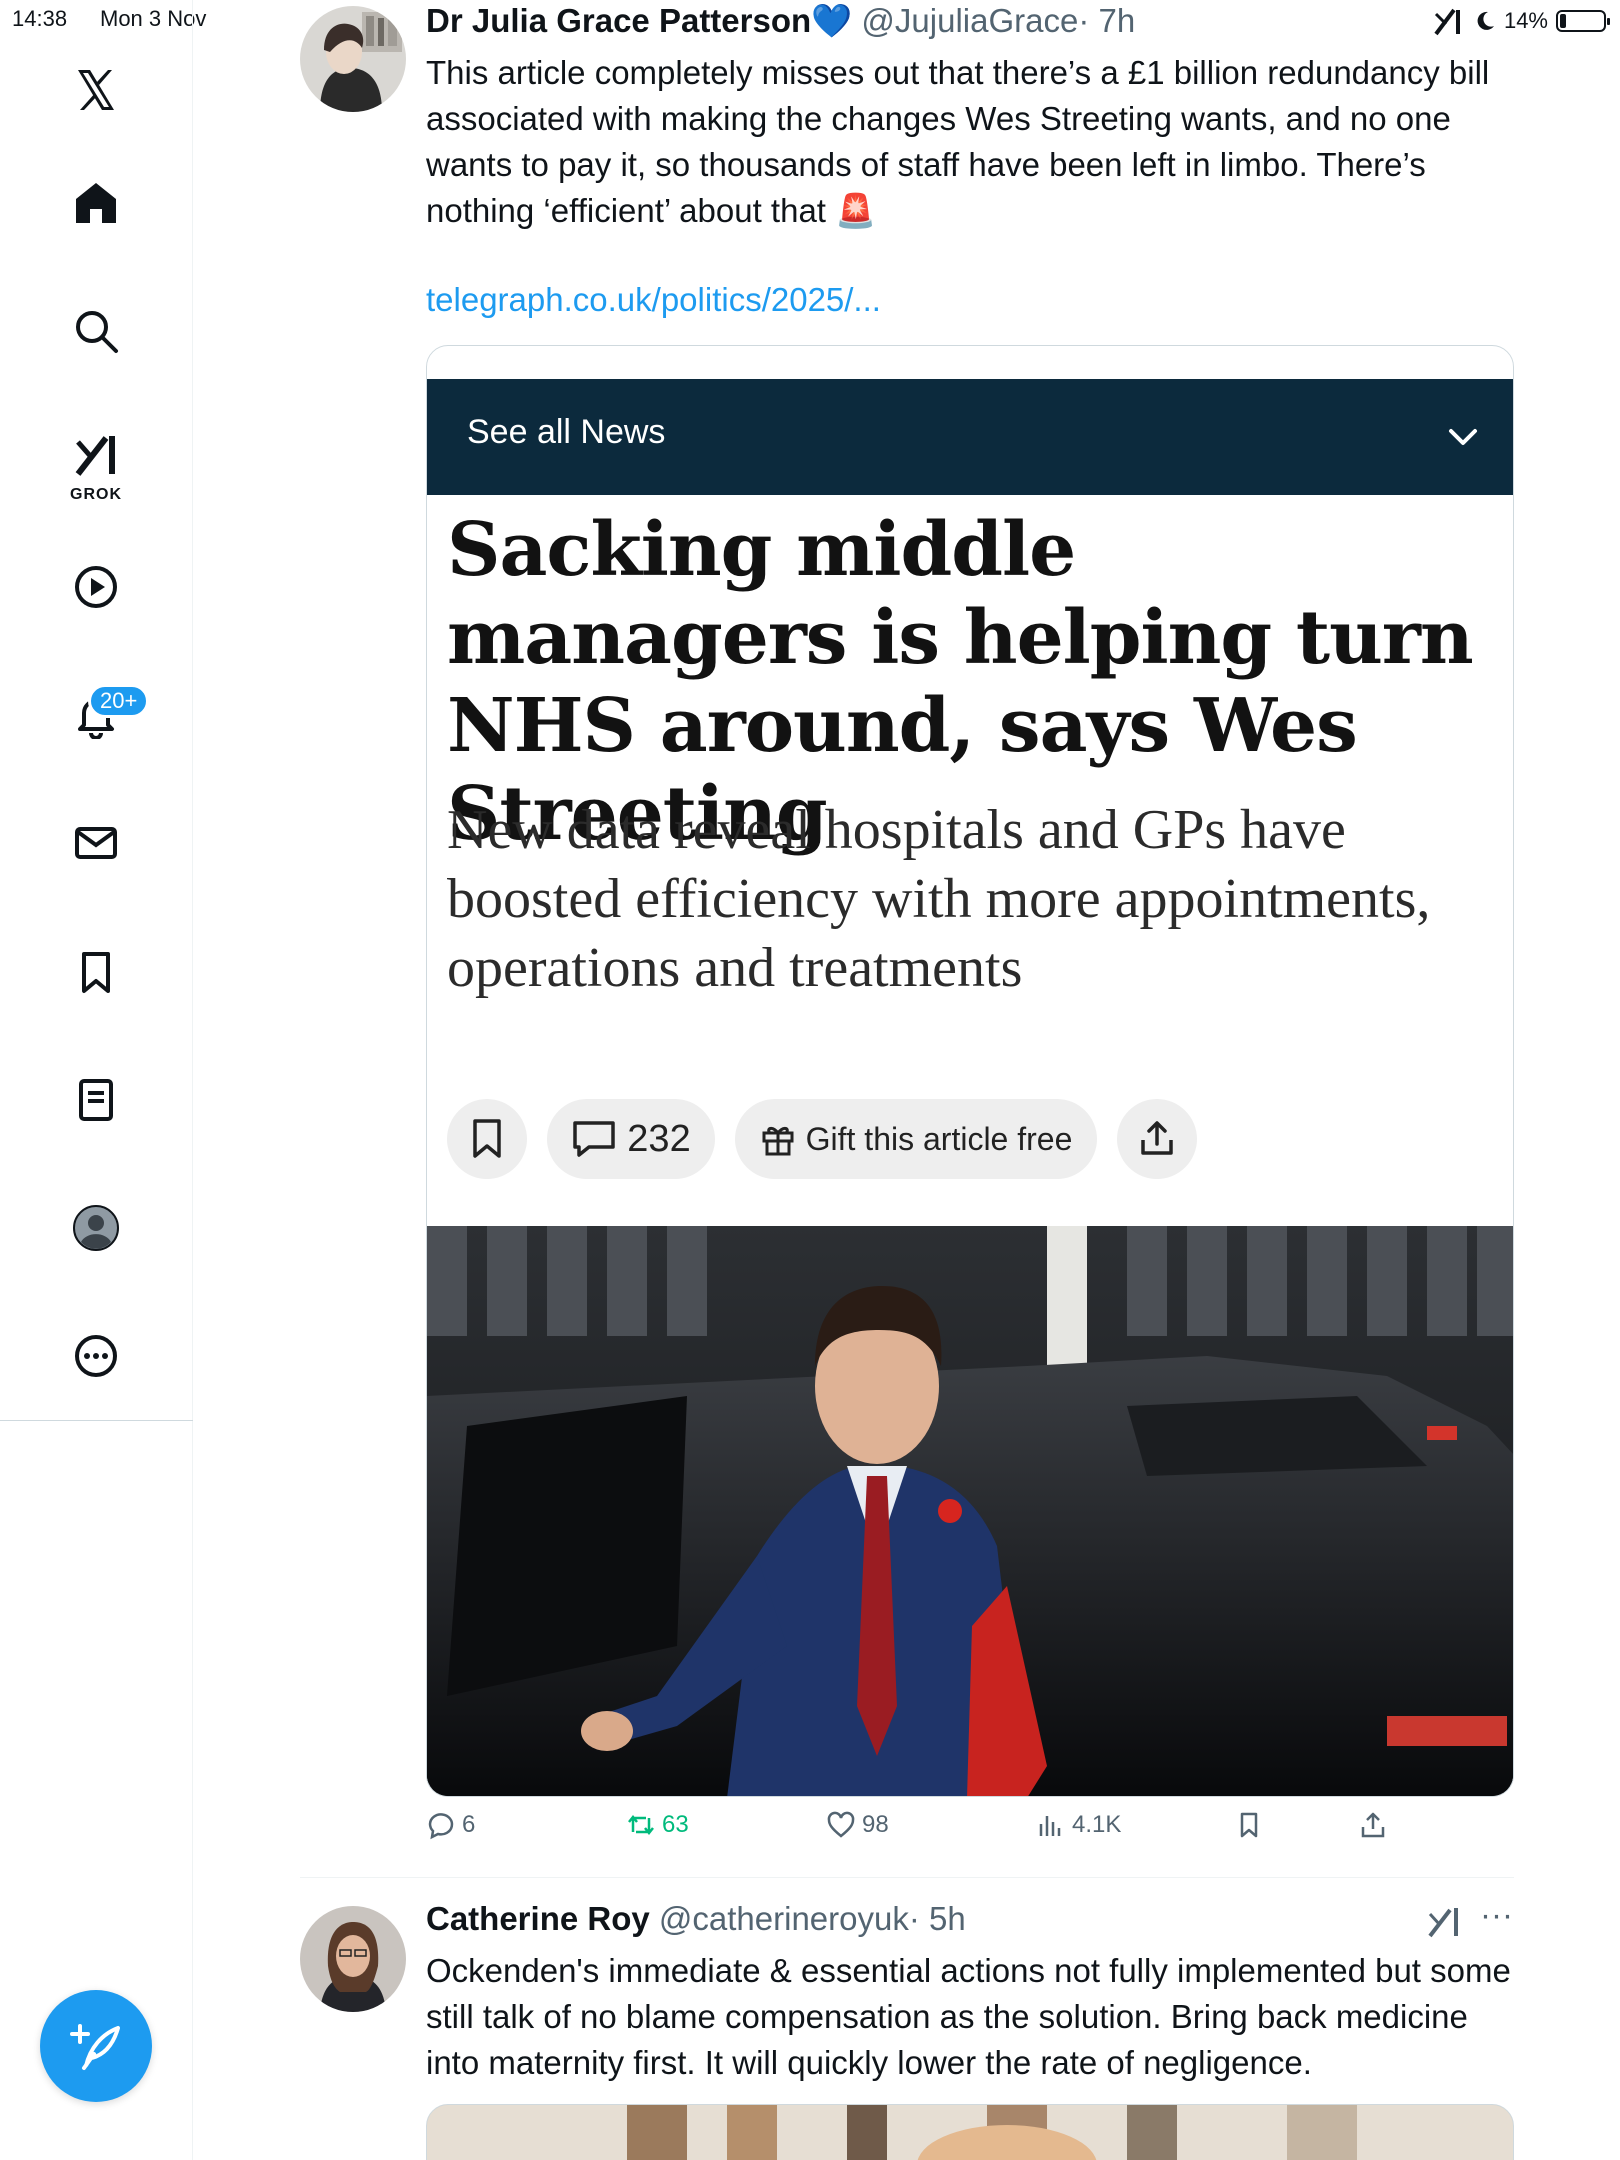 This screenshot has height=2160, width=1620. What do you see at coordinates (657, 1825) in the screenshot?
I see `repost-button: 63` at bounding box center [657, 1825].